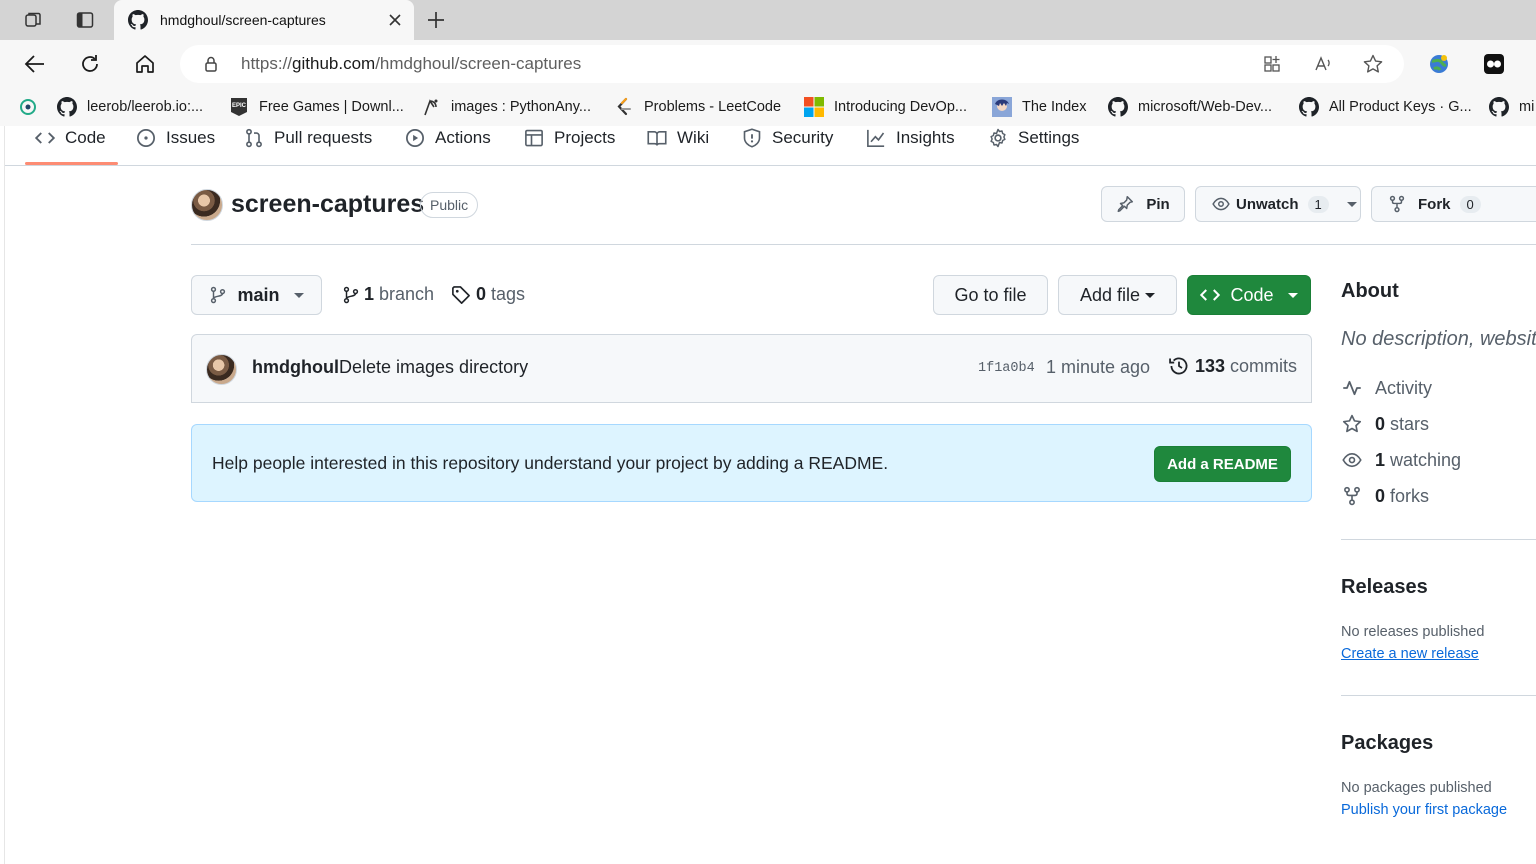 This screenshot has width=1536, height=864. What do you see at coordinates (1323, 64) in the screenshot?
I see `read-aloud-icon` at bounding box center [1323, 64].